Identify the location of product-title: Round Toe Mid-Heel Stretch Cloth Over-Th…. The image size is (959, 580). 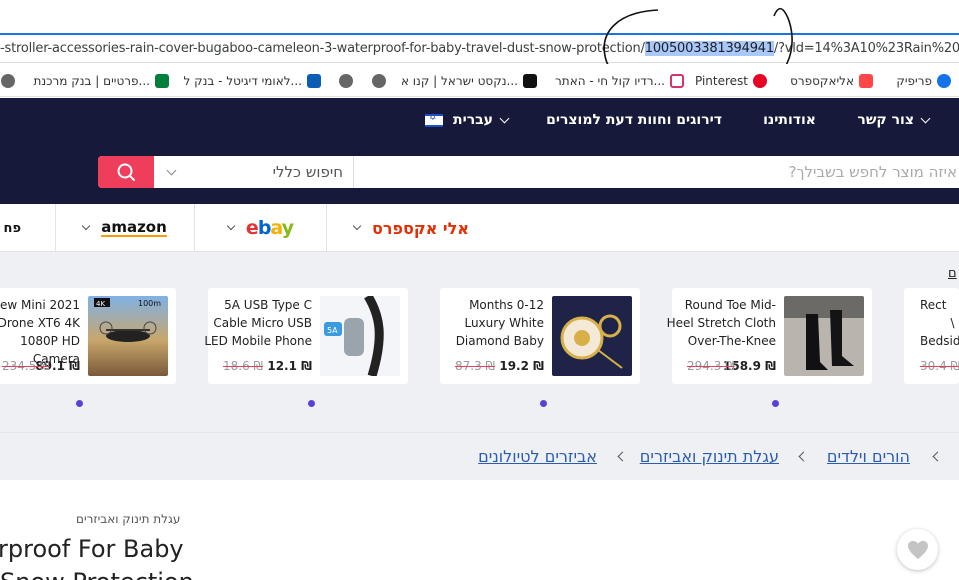
(721, 323).